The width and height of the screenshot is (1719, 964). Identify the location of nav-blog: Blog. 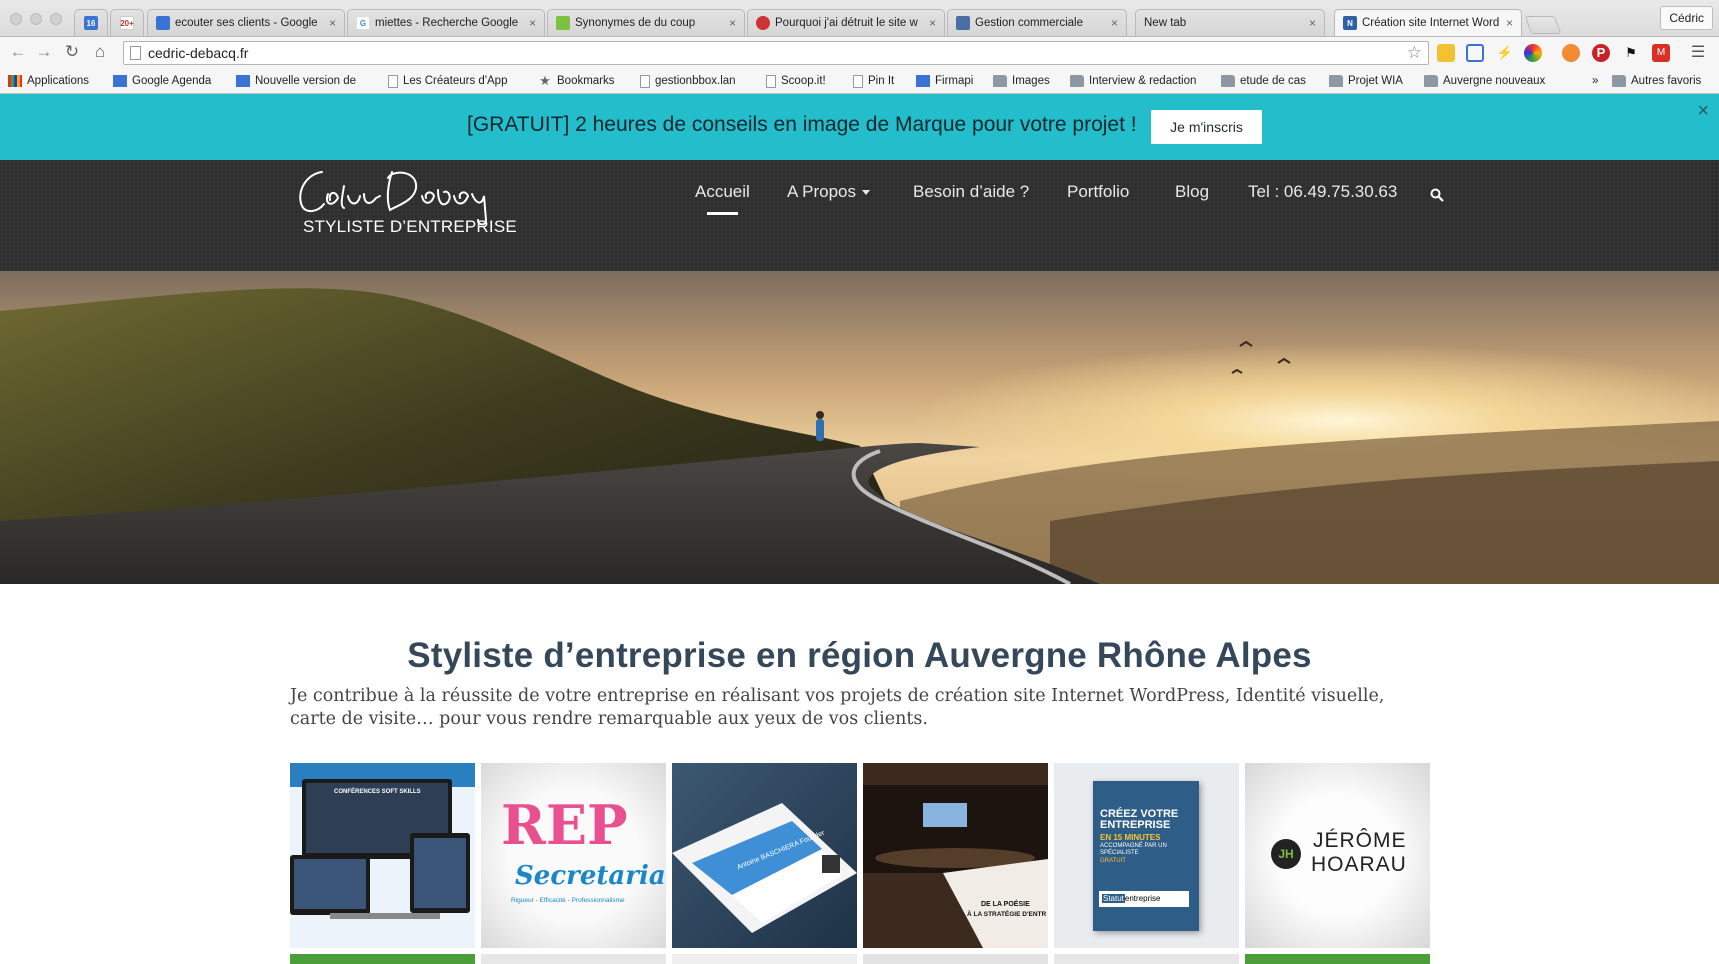
(1192, 192).